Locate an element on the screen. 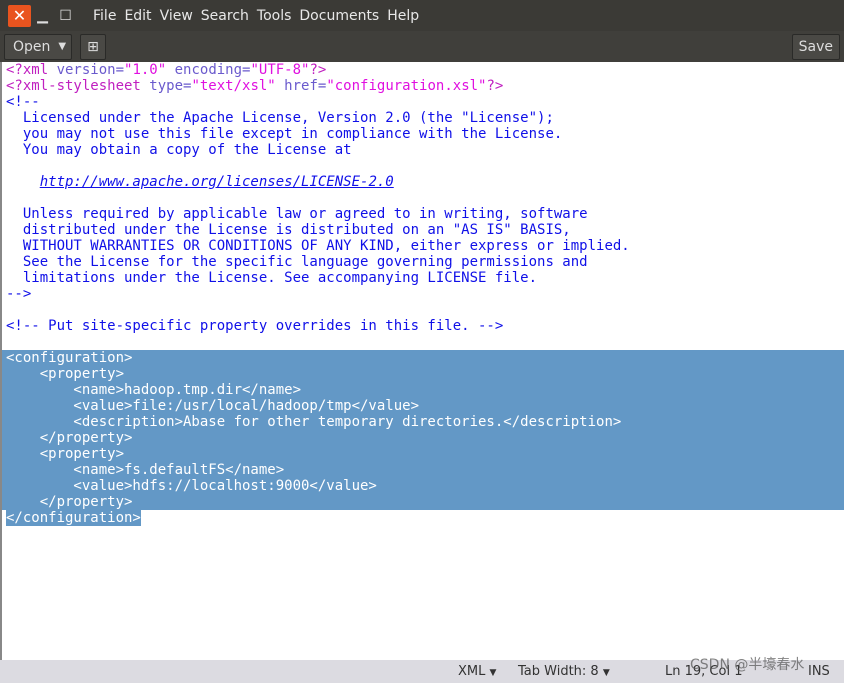 Image resolution: width=844 pixels, height=683 pixels. code-line: <?xml version="1.0" encoding="UTF-8"?> is located at coordinates (423, 70).